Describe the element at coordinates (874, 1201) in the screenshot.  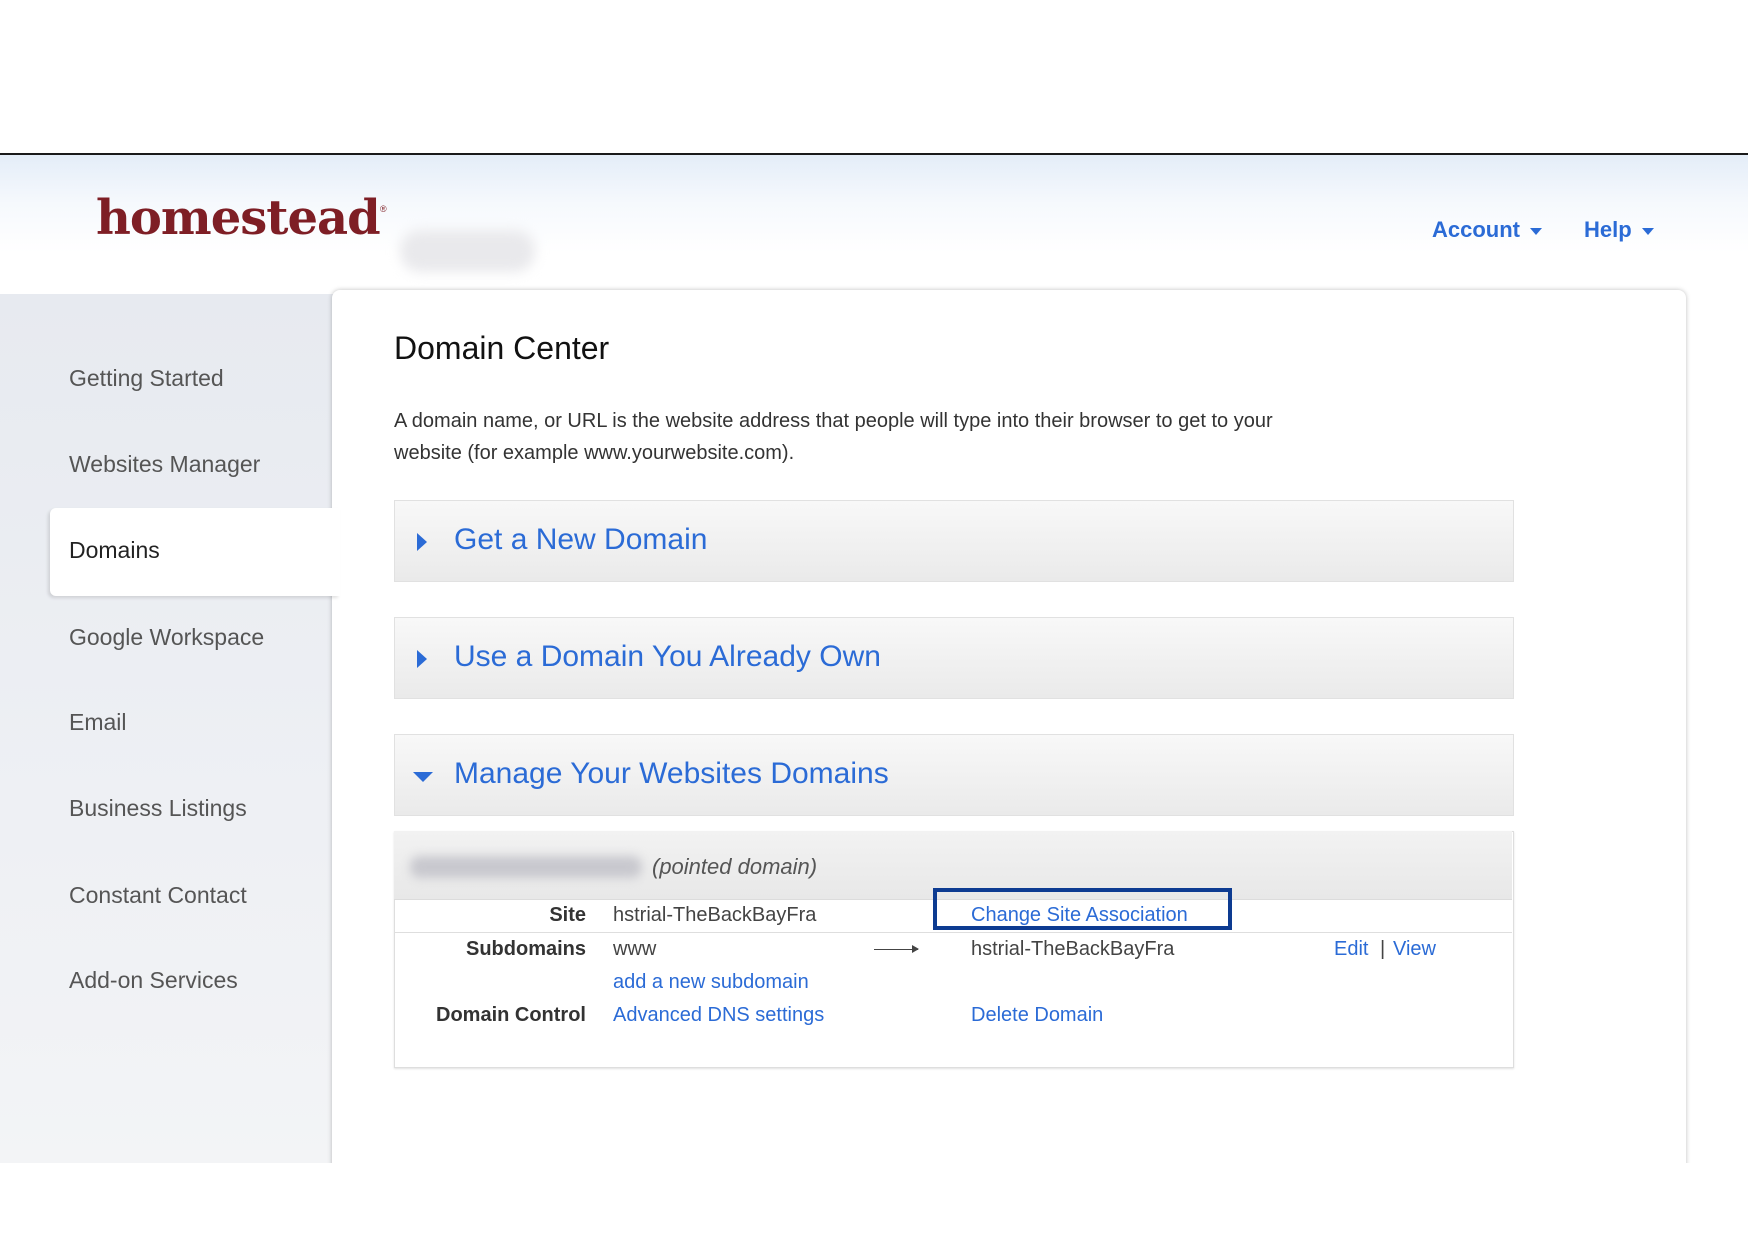
I see `bottom-whitespace` at that location.